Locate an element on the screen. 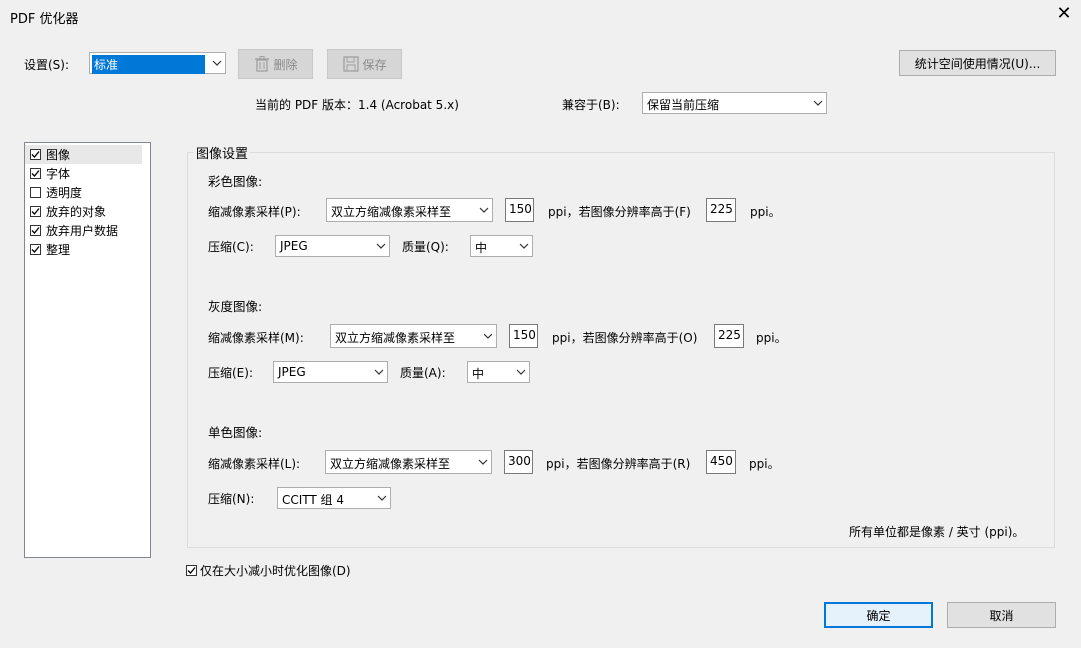 This screenshot has width=1081, height=648. category-item-transparency: 透明度 is located at coordinates (87, 192).